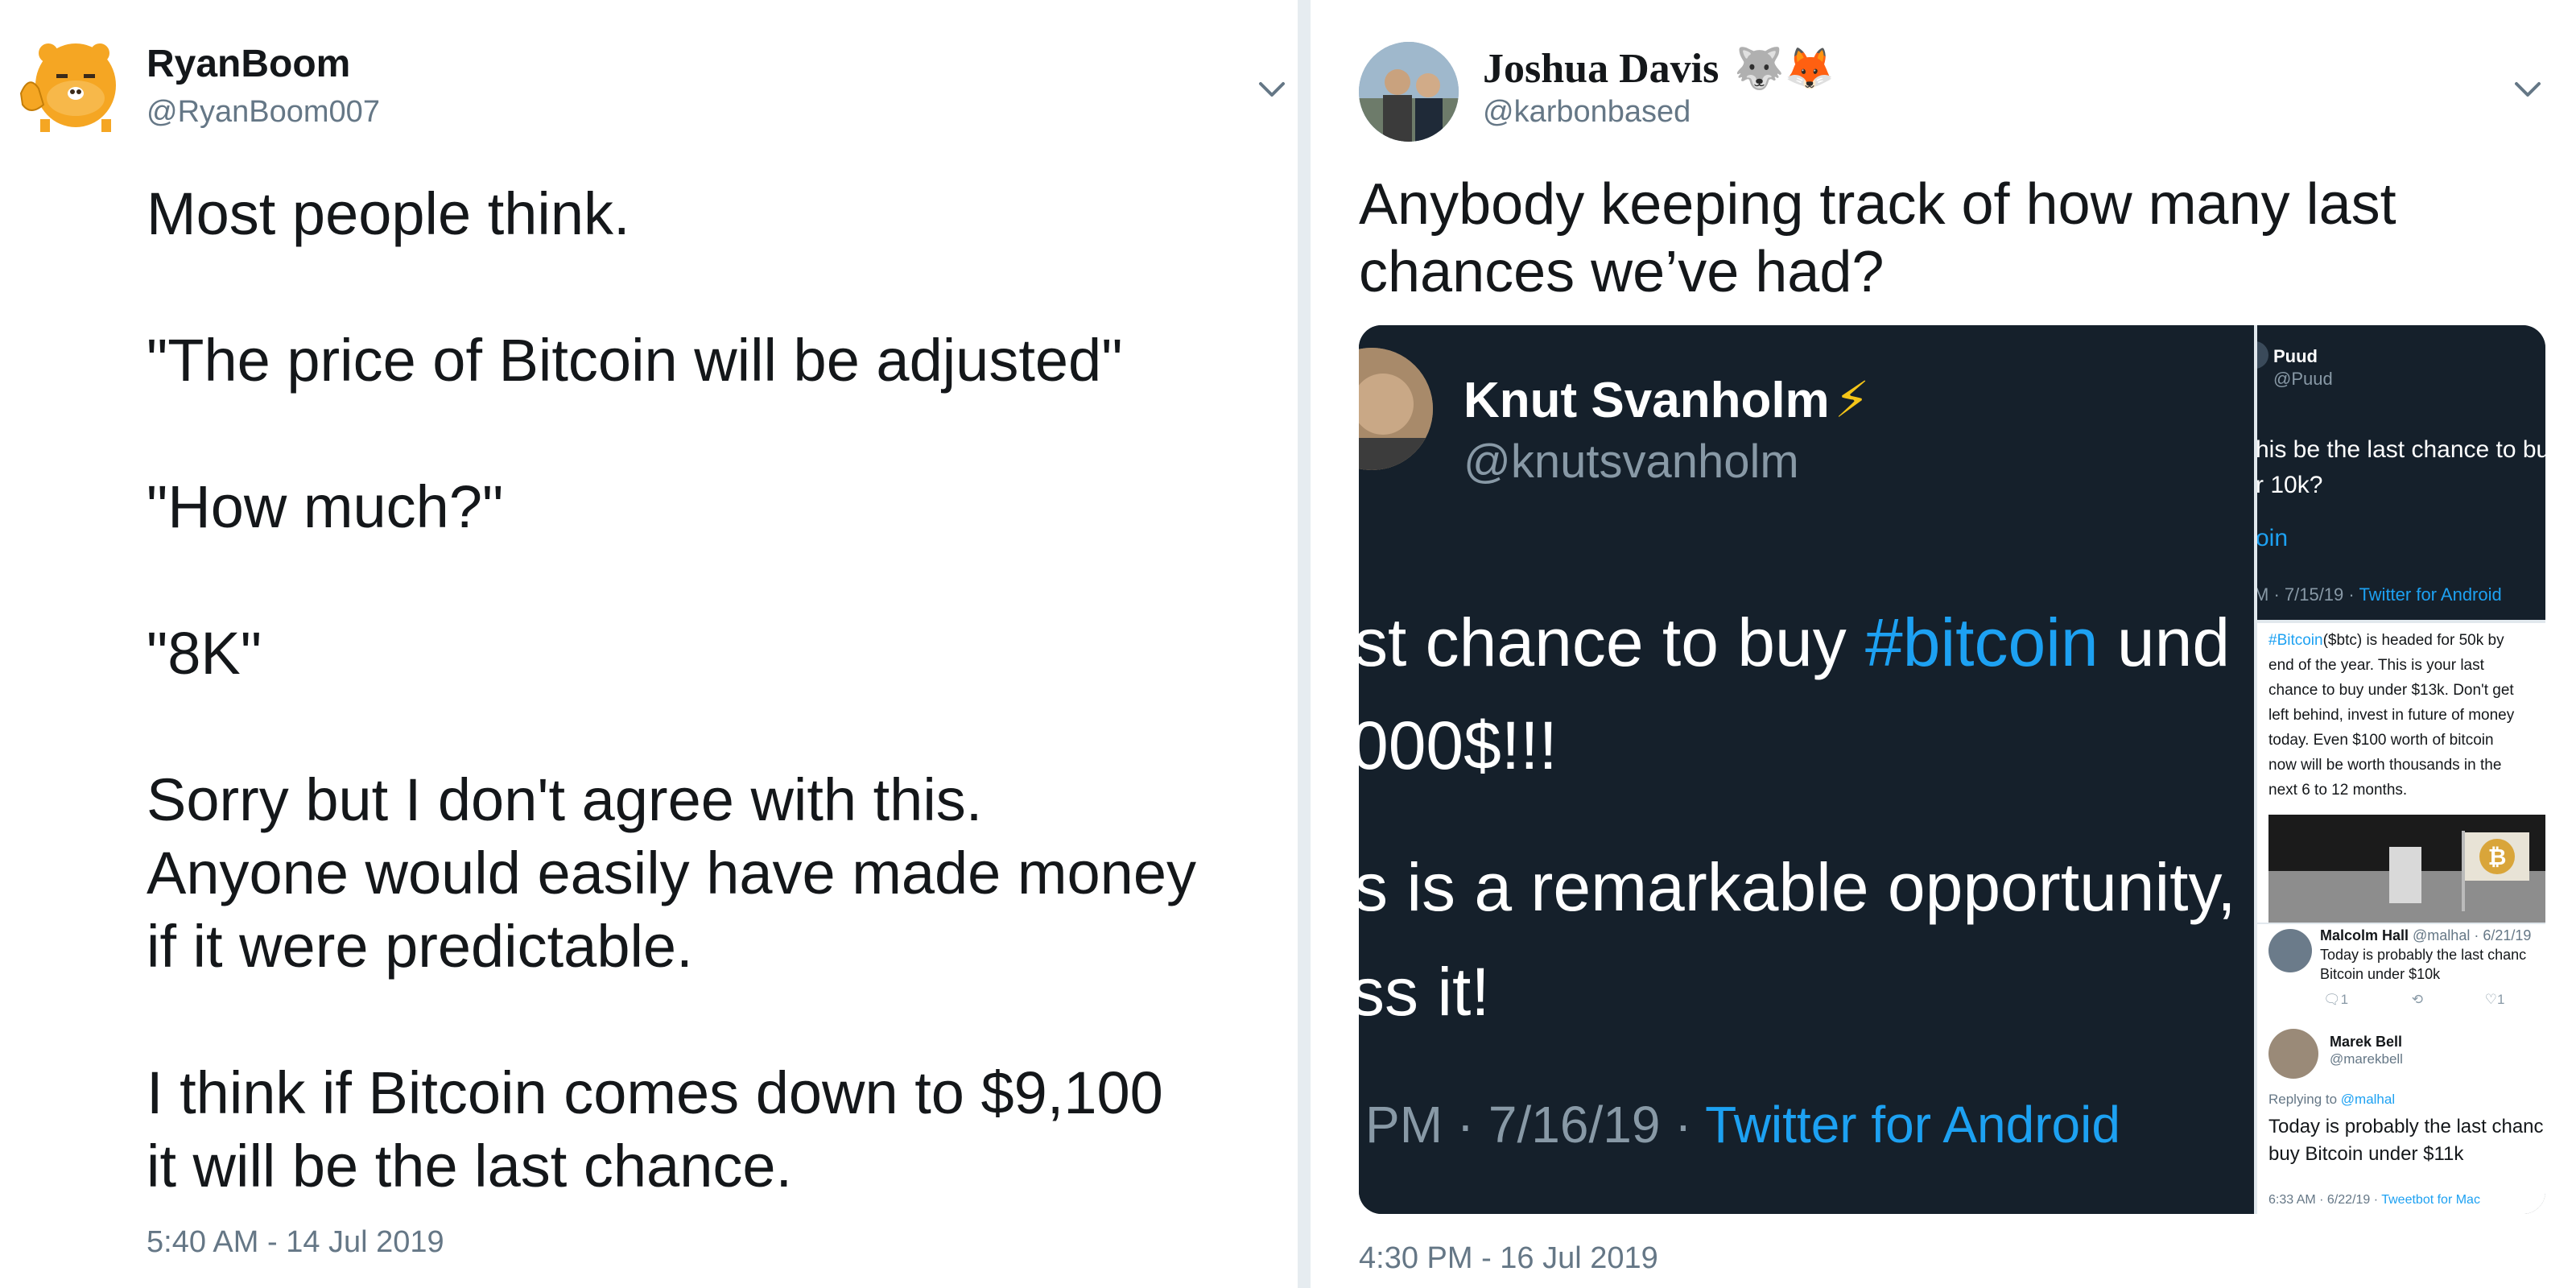  I want to click on author-name: Joshua Davis 🐺🦊, so click(1659, 69).